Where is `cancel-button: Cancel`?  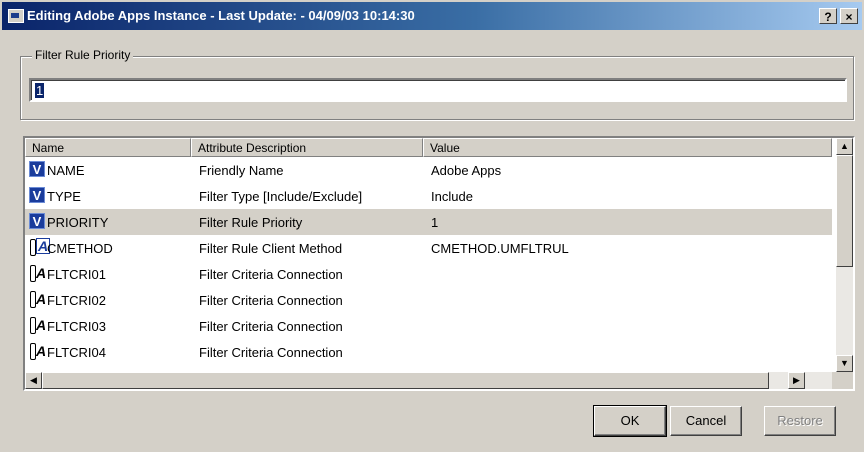 cancel-button: Cancel is located at coordinates (706, 421).